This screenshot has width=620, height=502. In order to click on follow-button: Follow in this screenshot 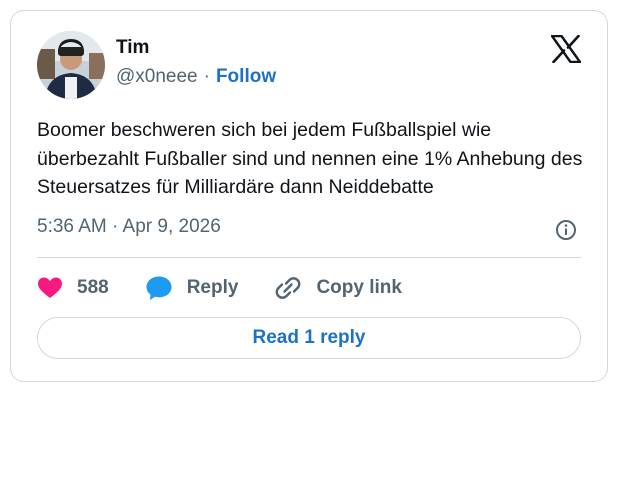, I will do `click(246, 76)`.